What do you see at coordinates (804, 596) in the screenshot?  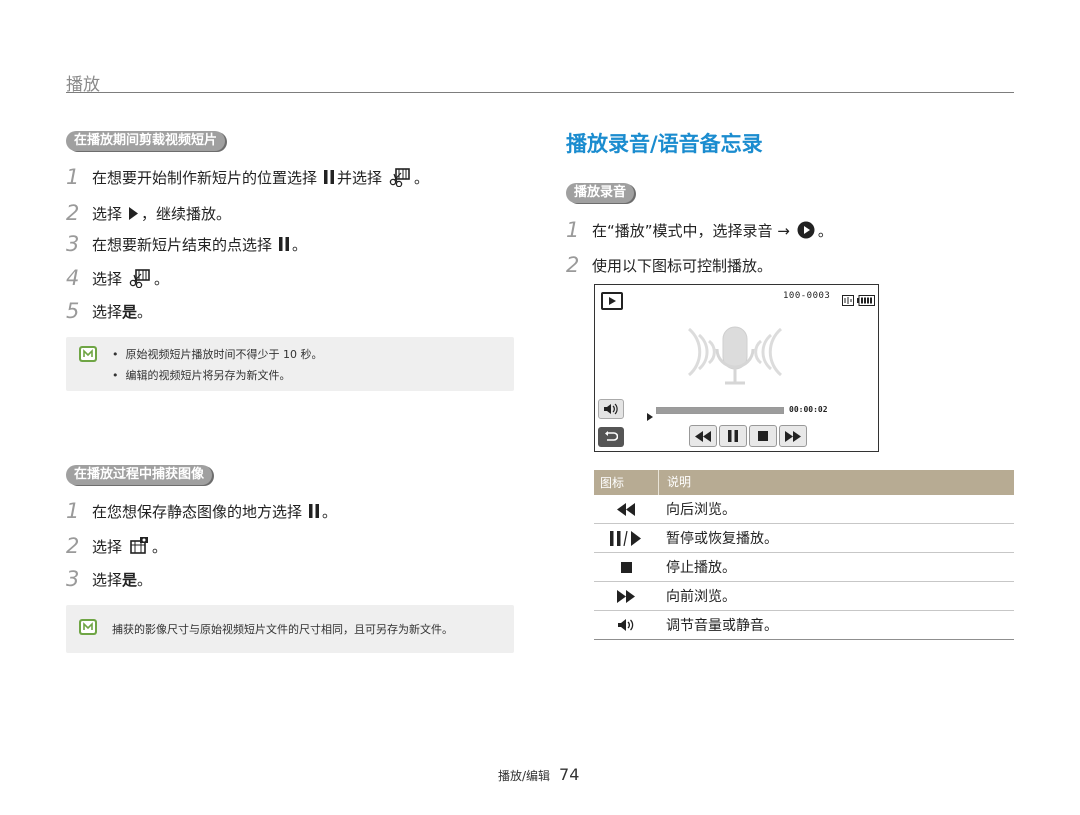 I see `table-row: 向前浏览。` at bounding box center [804, 596].